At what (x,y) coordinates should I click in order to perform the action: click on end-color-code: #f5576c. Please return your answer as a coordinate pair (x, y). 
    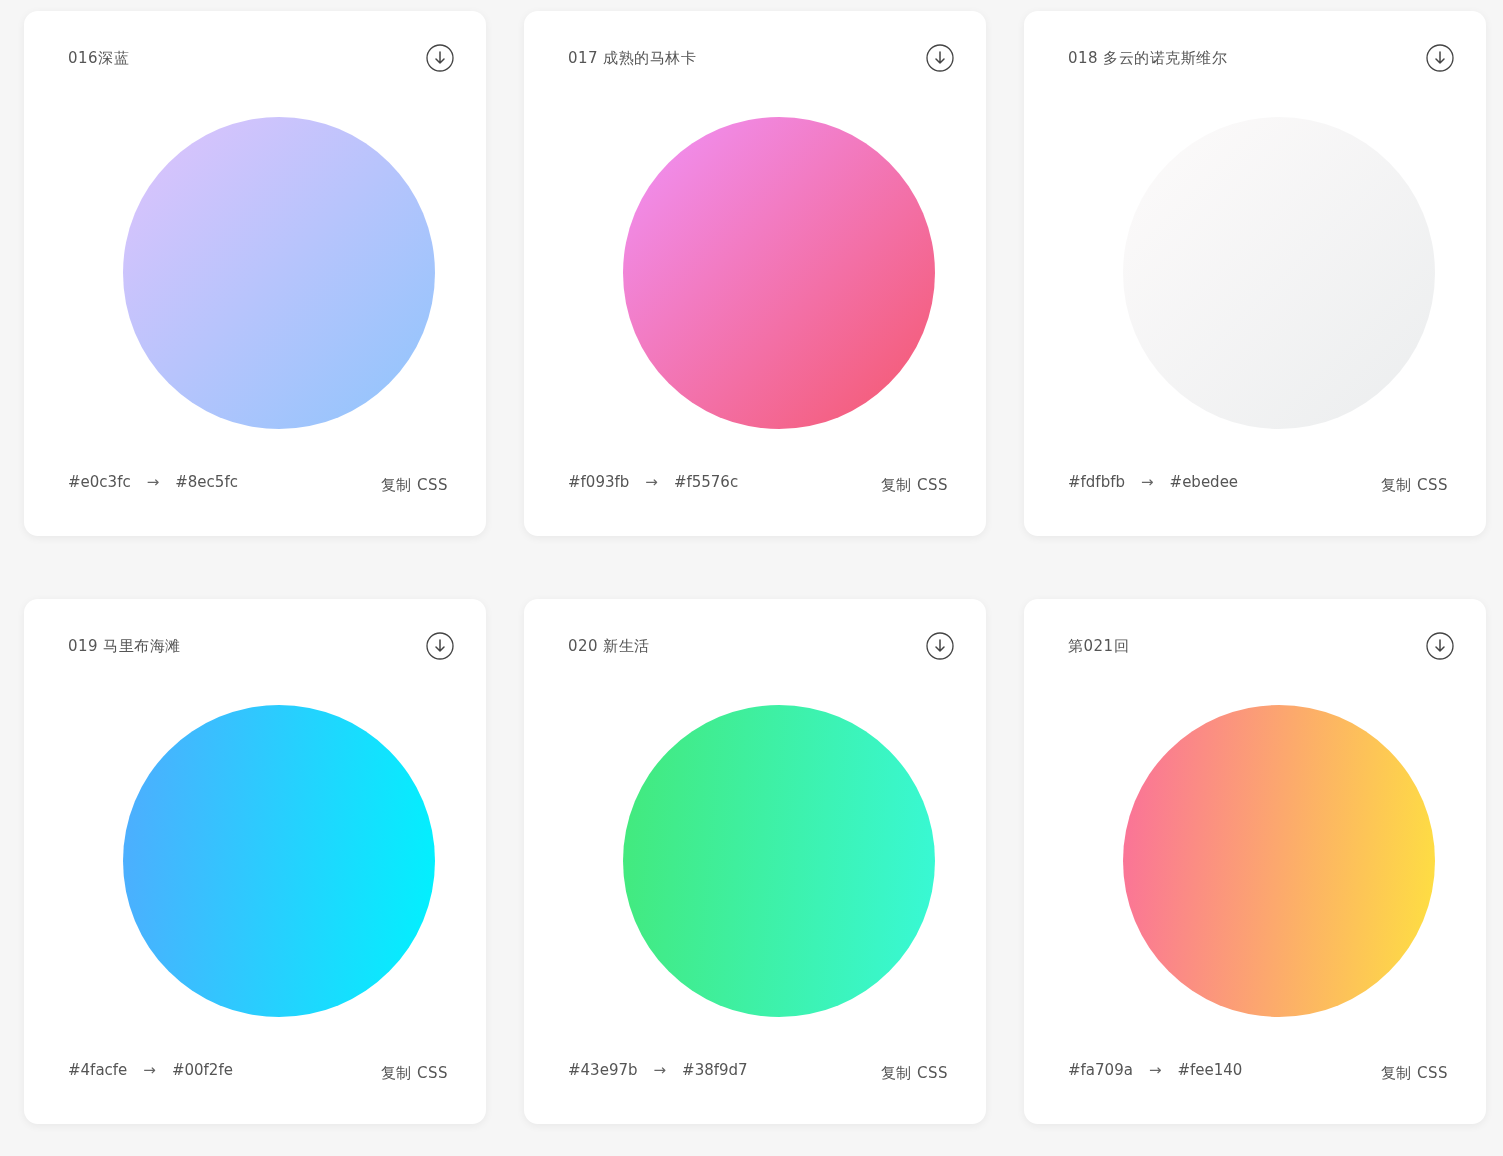
    Looking at the image, I should click on (706, 482).